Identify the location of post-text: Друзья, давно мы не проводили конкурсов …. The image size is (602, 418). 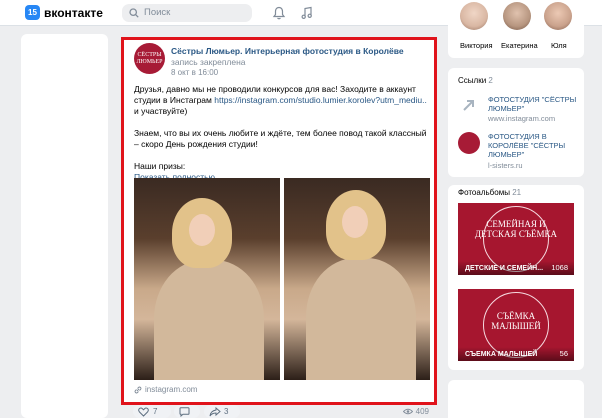
(282, 133).